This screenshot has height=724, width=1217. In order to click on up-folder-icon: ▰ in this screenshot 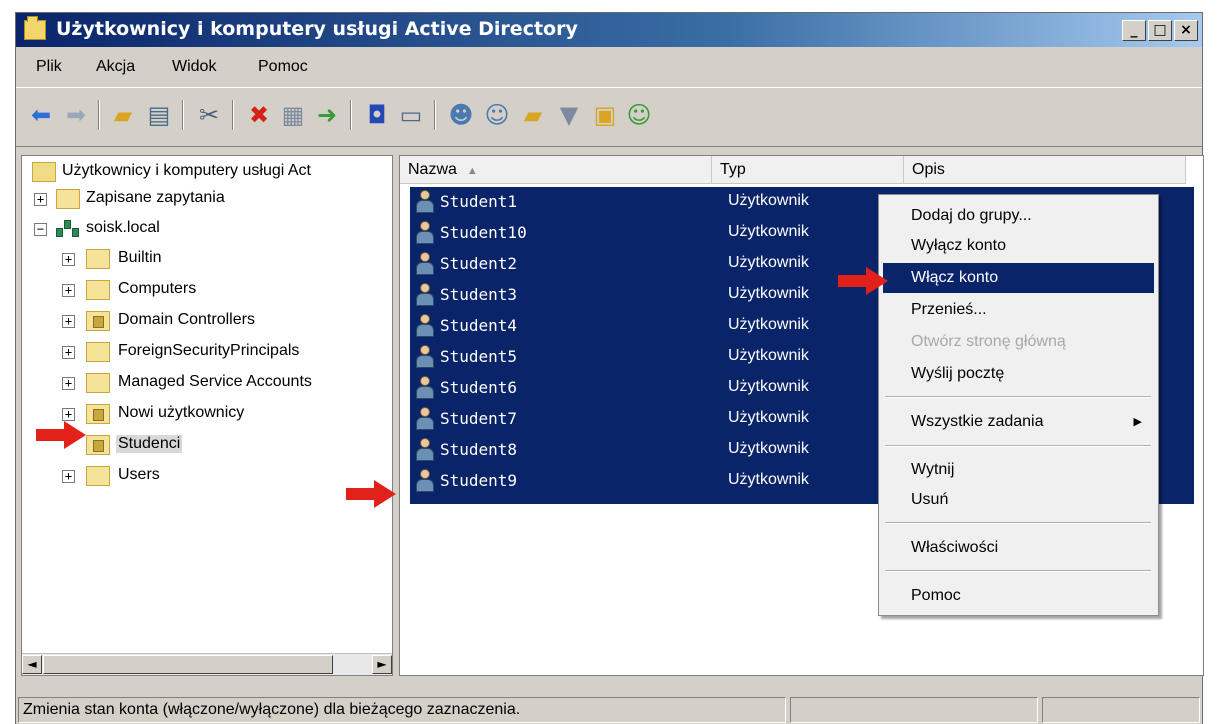, I will do `click(123, 115)`.